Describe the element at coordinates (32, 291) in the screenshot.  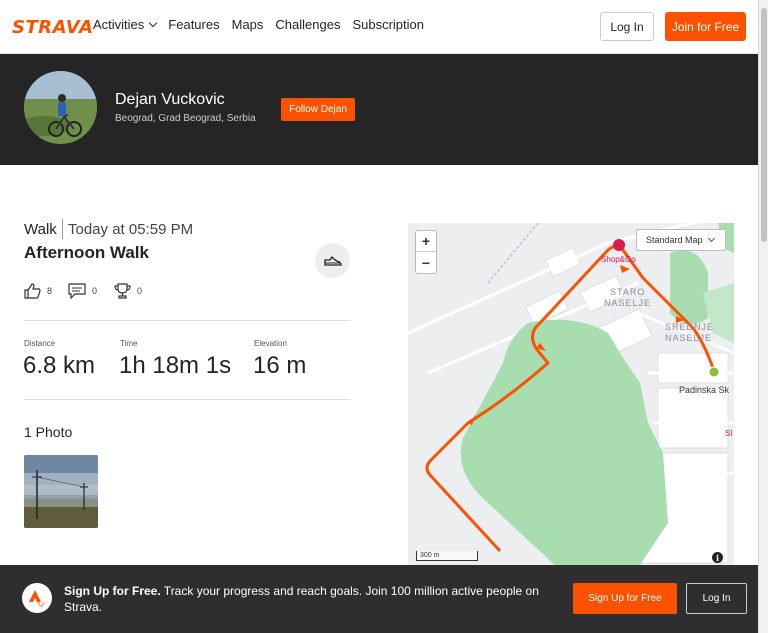
I see `thumbs-up-icon` at that location.